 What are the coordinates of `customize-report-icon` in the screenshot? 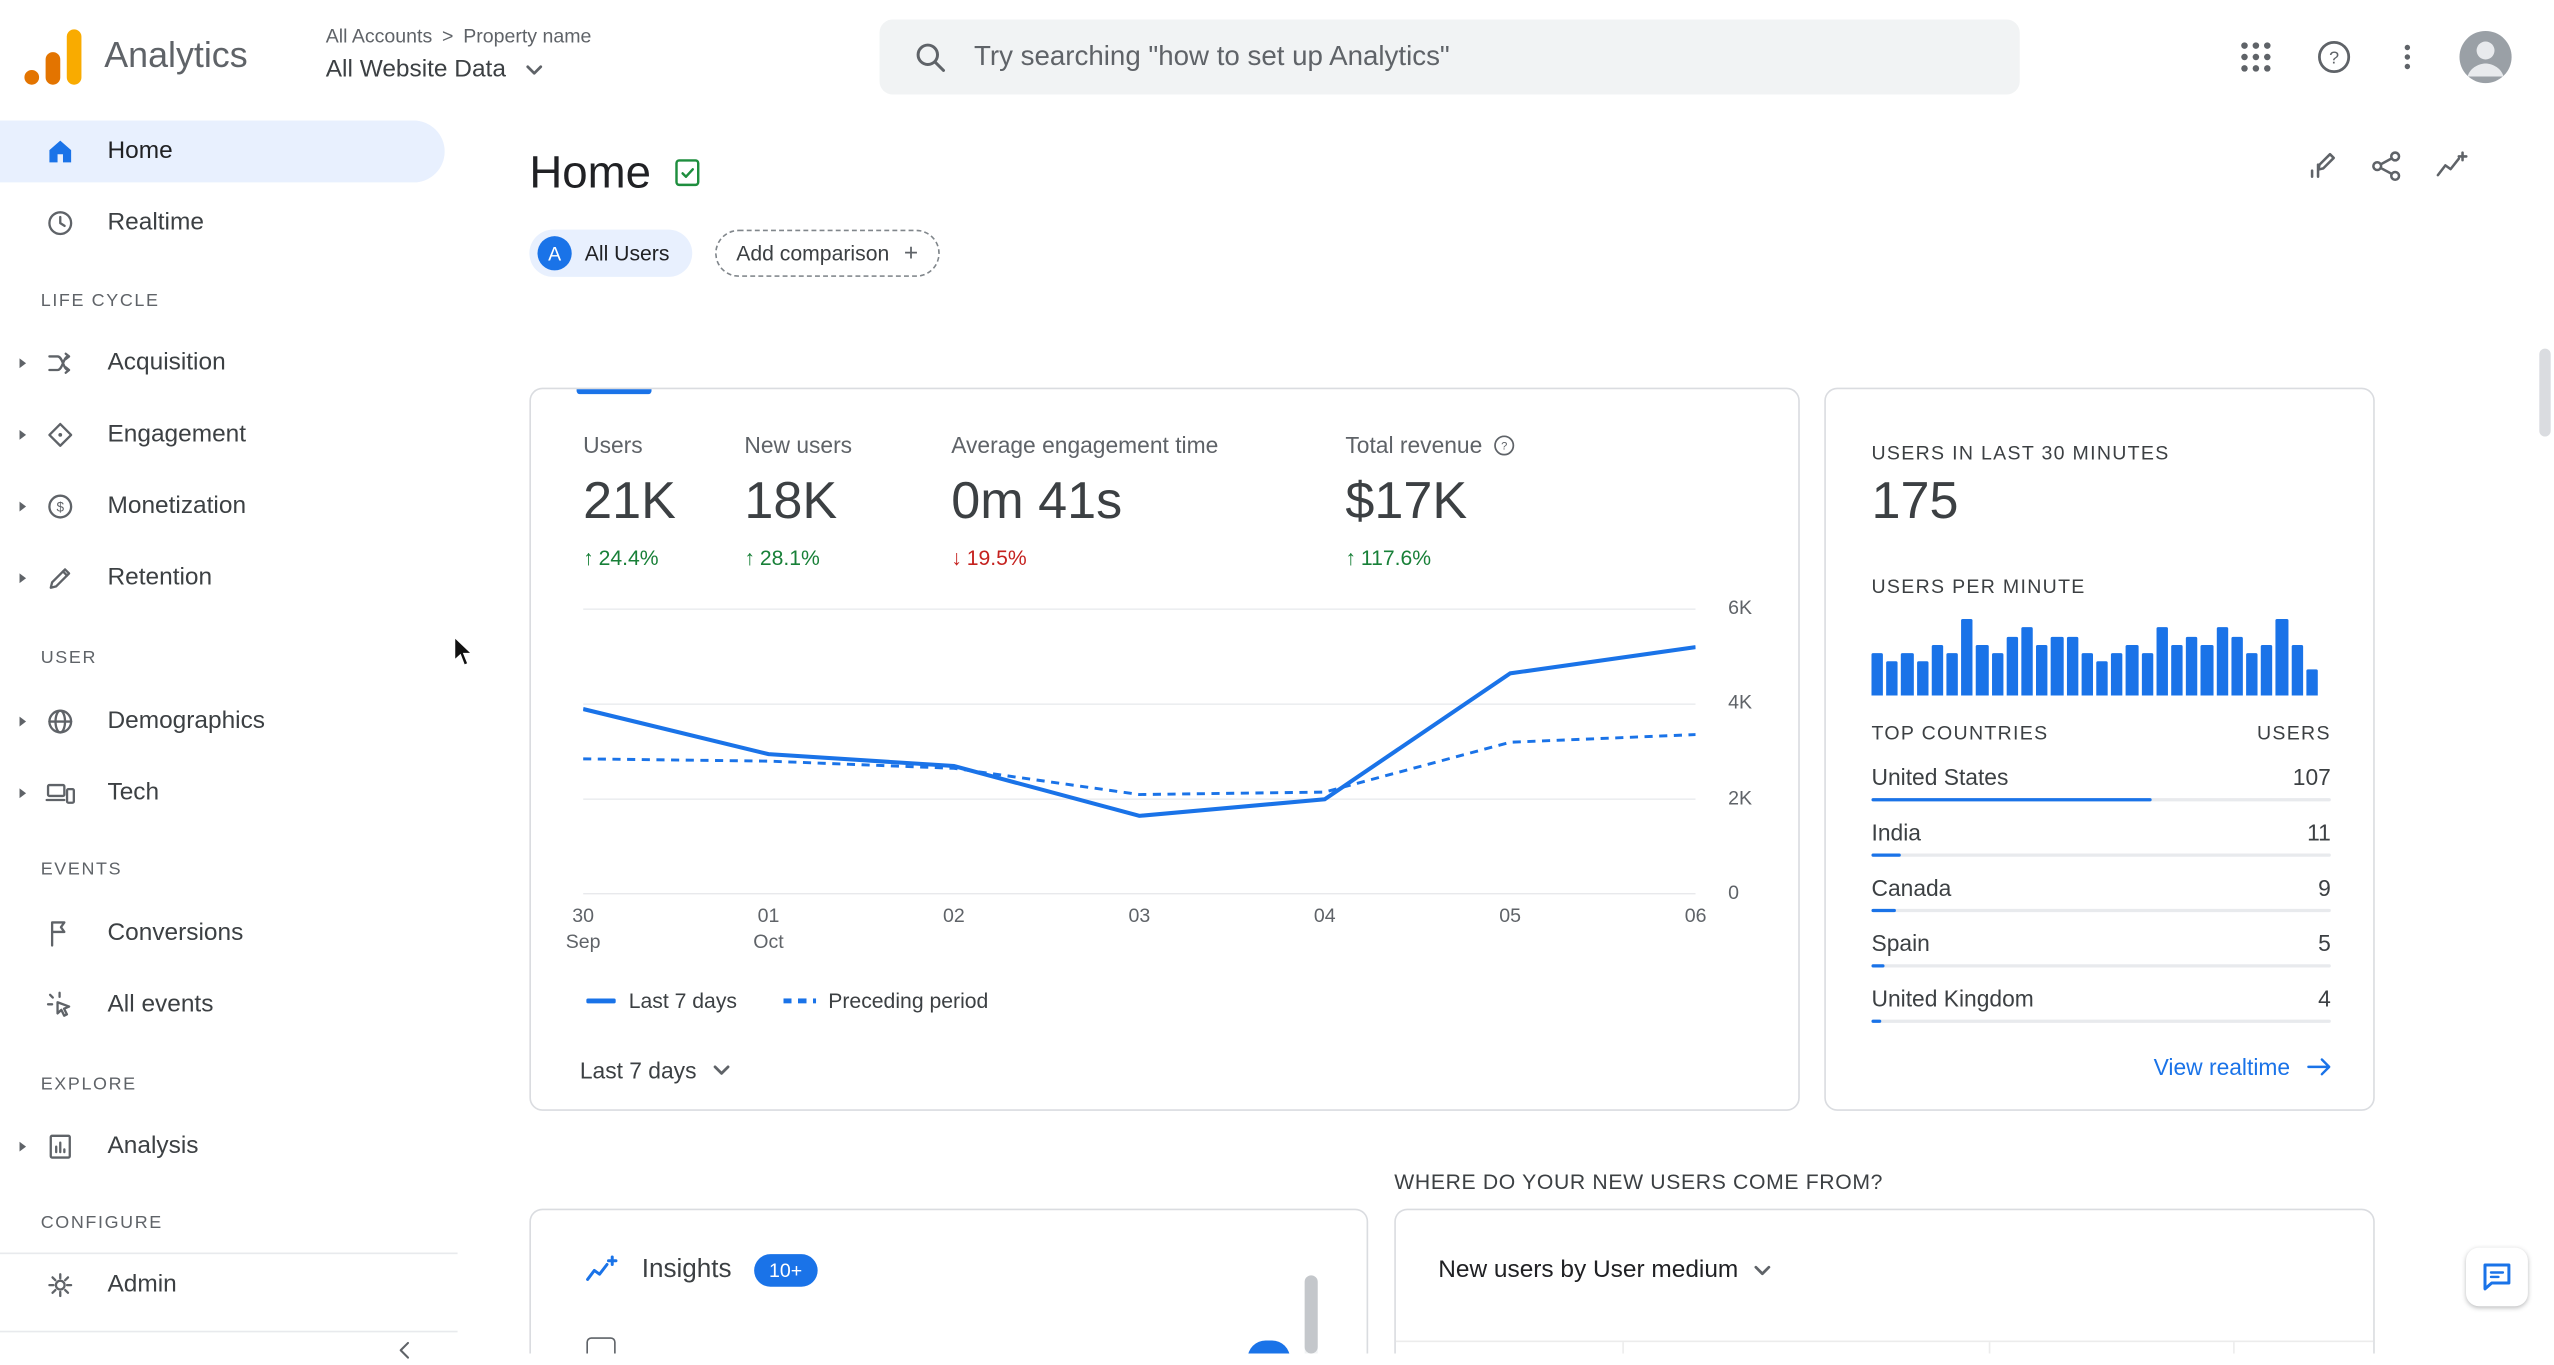 It's located at (2321, 166).